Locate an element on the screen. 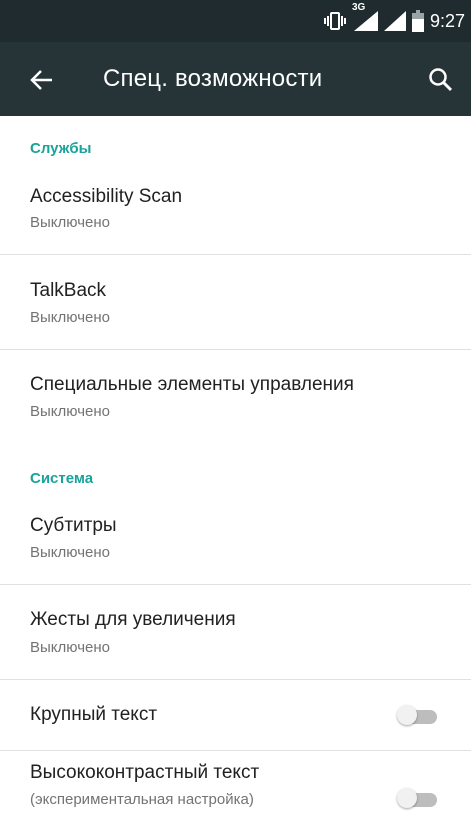  clock: 9:27 is located at coordinates (447, 20).